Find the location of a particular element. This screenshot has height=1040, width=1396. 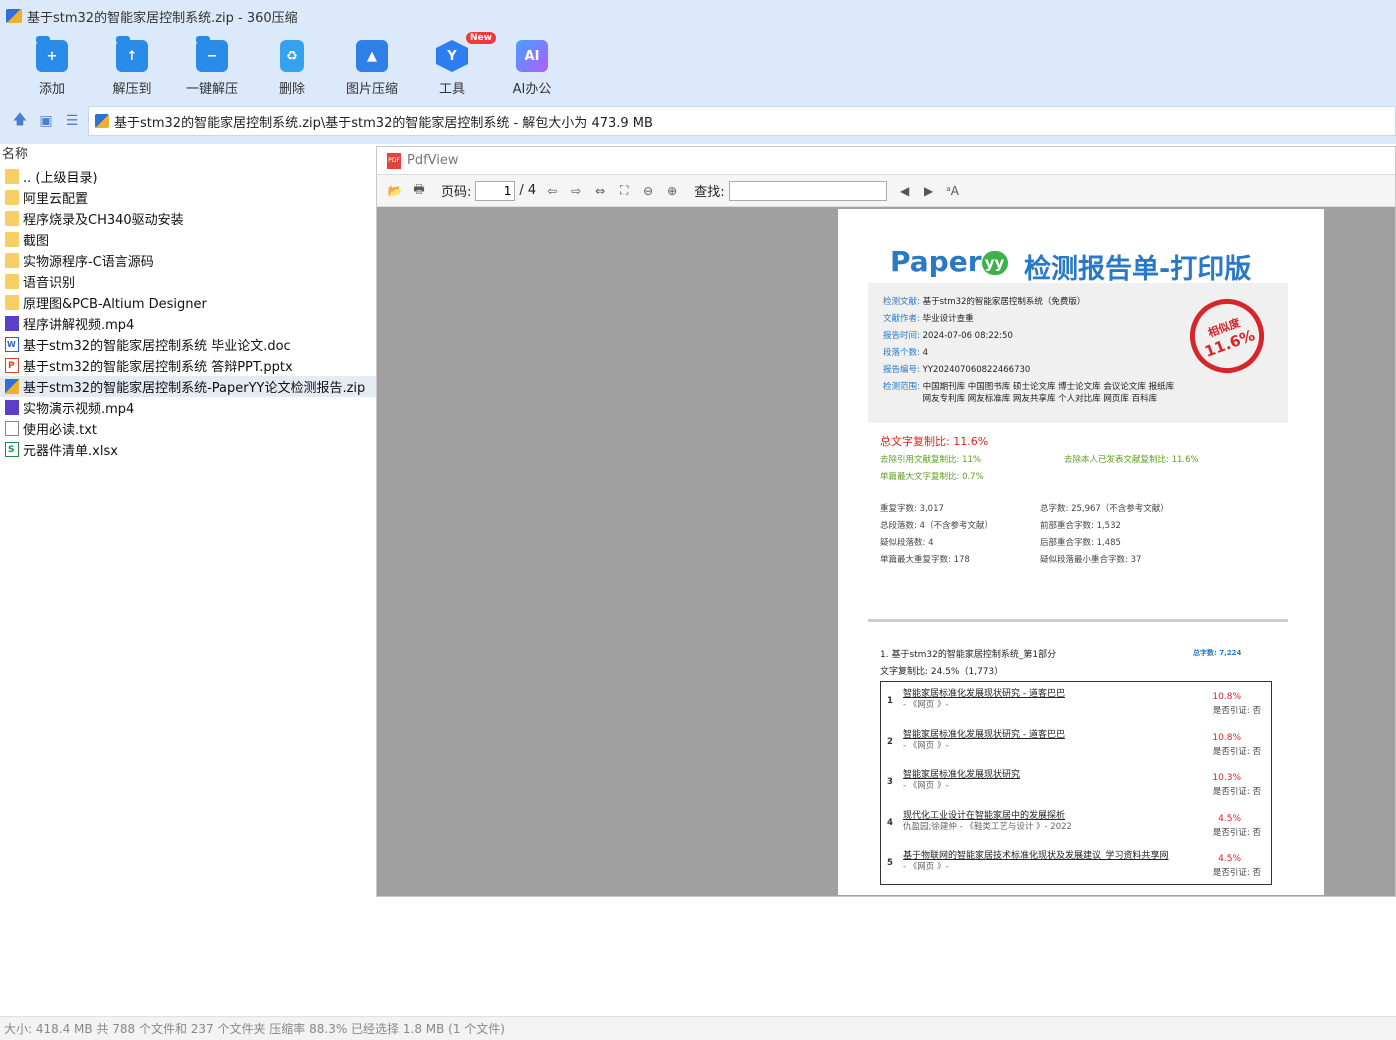

find-input is located at coordinates (807, 190).